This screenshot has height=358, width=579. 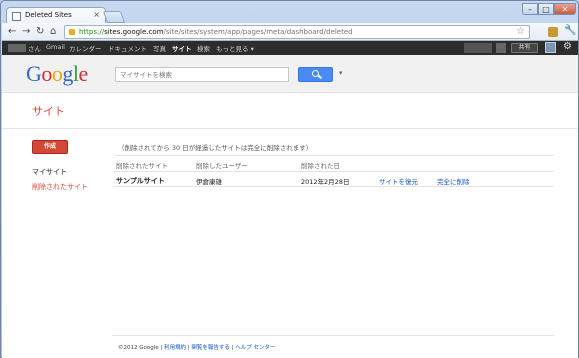 What do you see at coordinates (12, 31) in the screenshot?
I see `back-arrow-icon: ←` at bounding box center [12, 31].